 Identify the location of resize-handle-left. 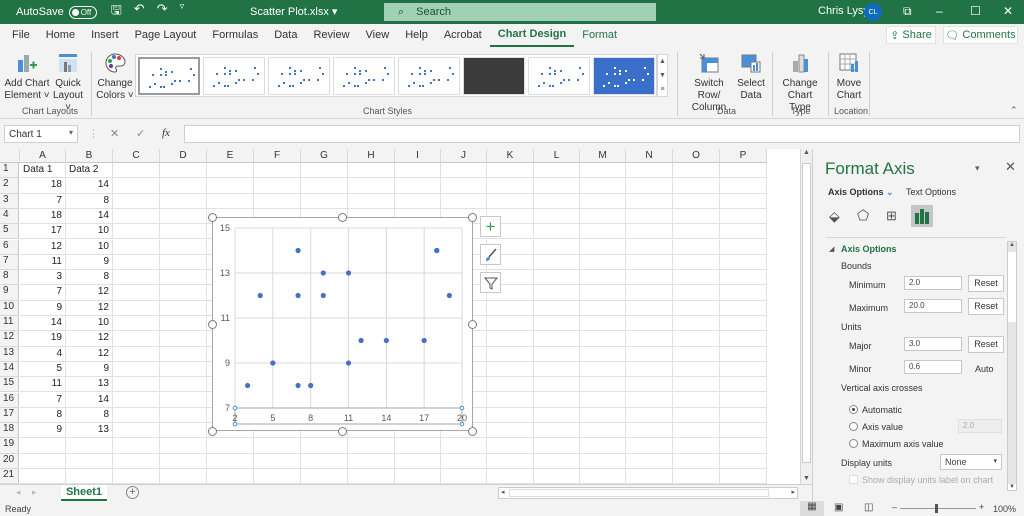
(212, 324).